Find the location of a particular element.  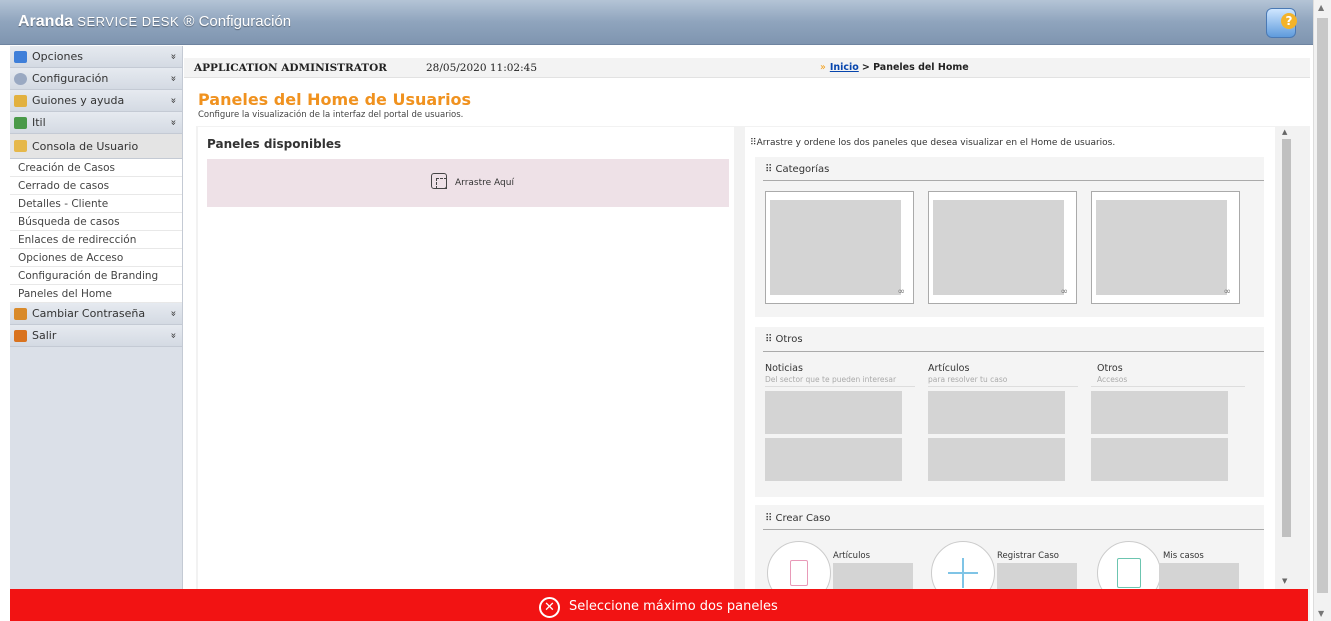

column-sub: para resolver tu caso is located at coordinates (968, 379).